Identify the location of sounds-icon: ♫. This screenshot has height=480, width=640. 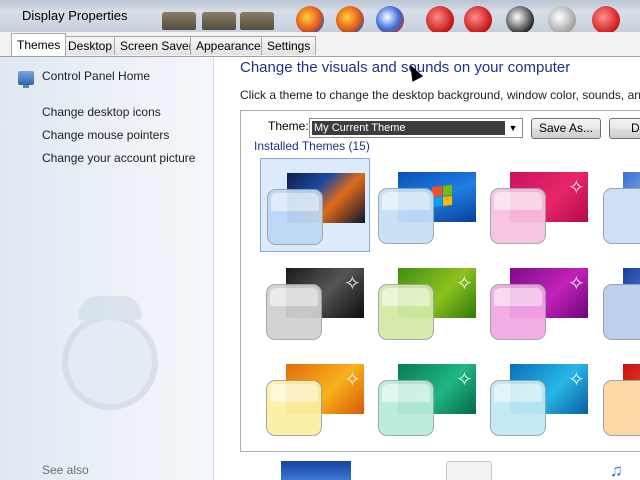
(625, 470).